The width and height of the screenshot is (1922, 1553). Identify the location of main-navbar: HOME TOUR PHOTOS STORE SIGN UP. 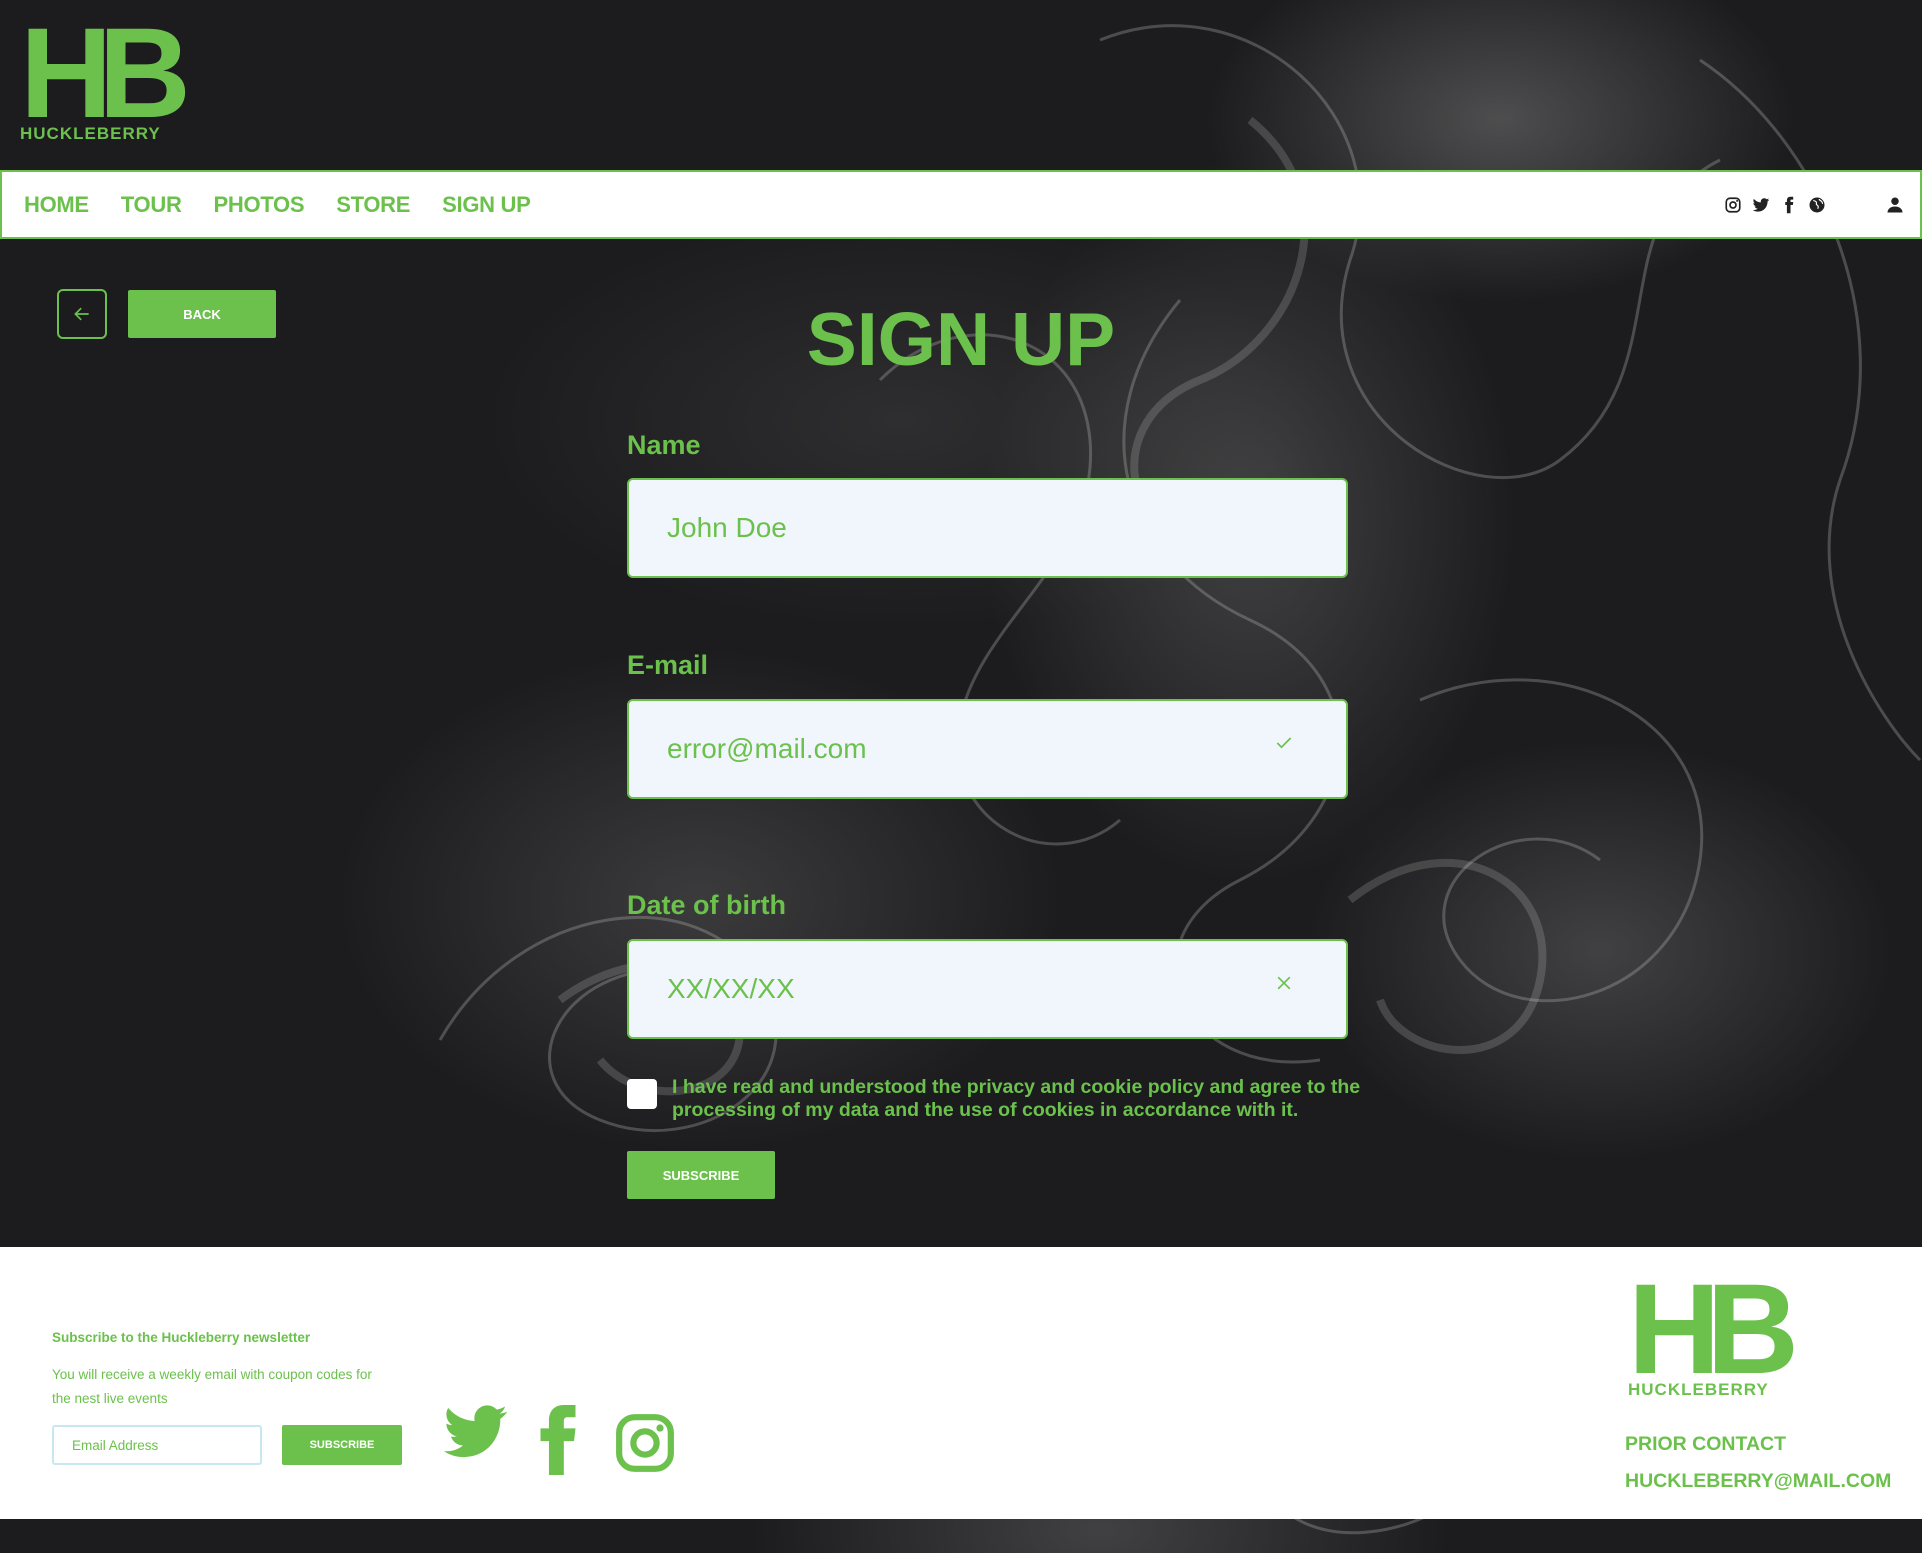
(961, 204).